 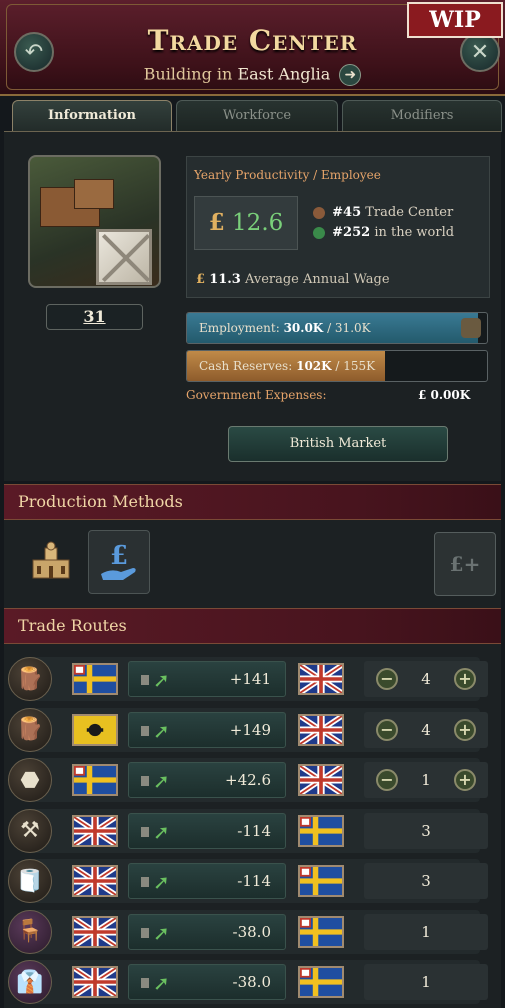 What do you see at coordinates (256, 395) in the screenshot?
I see `government-expenses-label: Government Expenses:` at bounding box center [256, 395].